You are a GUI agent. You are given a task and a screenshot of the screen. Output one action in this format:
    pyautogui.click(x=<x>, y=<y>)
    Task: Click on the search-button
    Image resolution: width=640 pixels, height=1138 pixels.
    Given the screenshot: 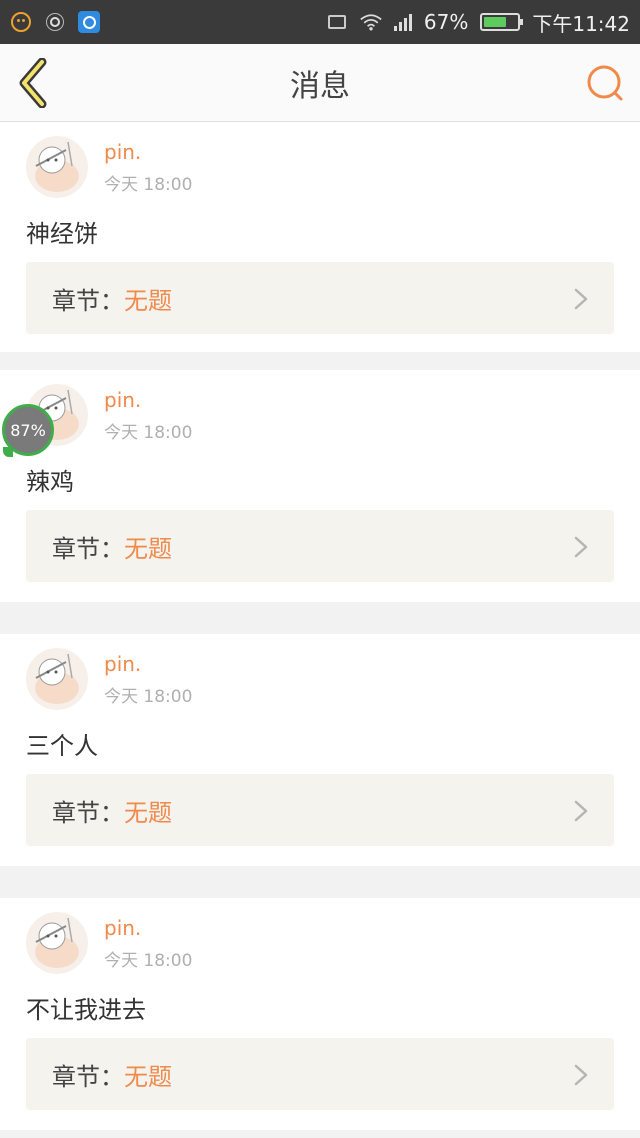 What is the action you would take?
    pyautogui.click(x=605, y=83)
    